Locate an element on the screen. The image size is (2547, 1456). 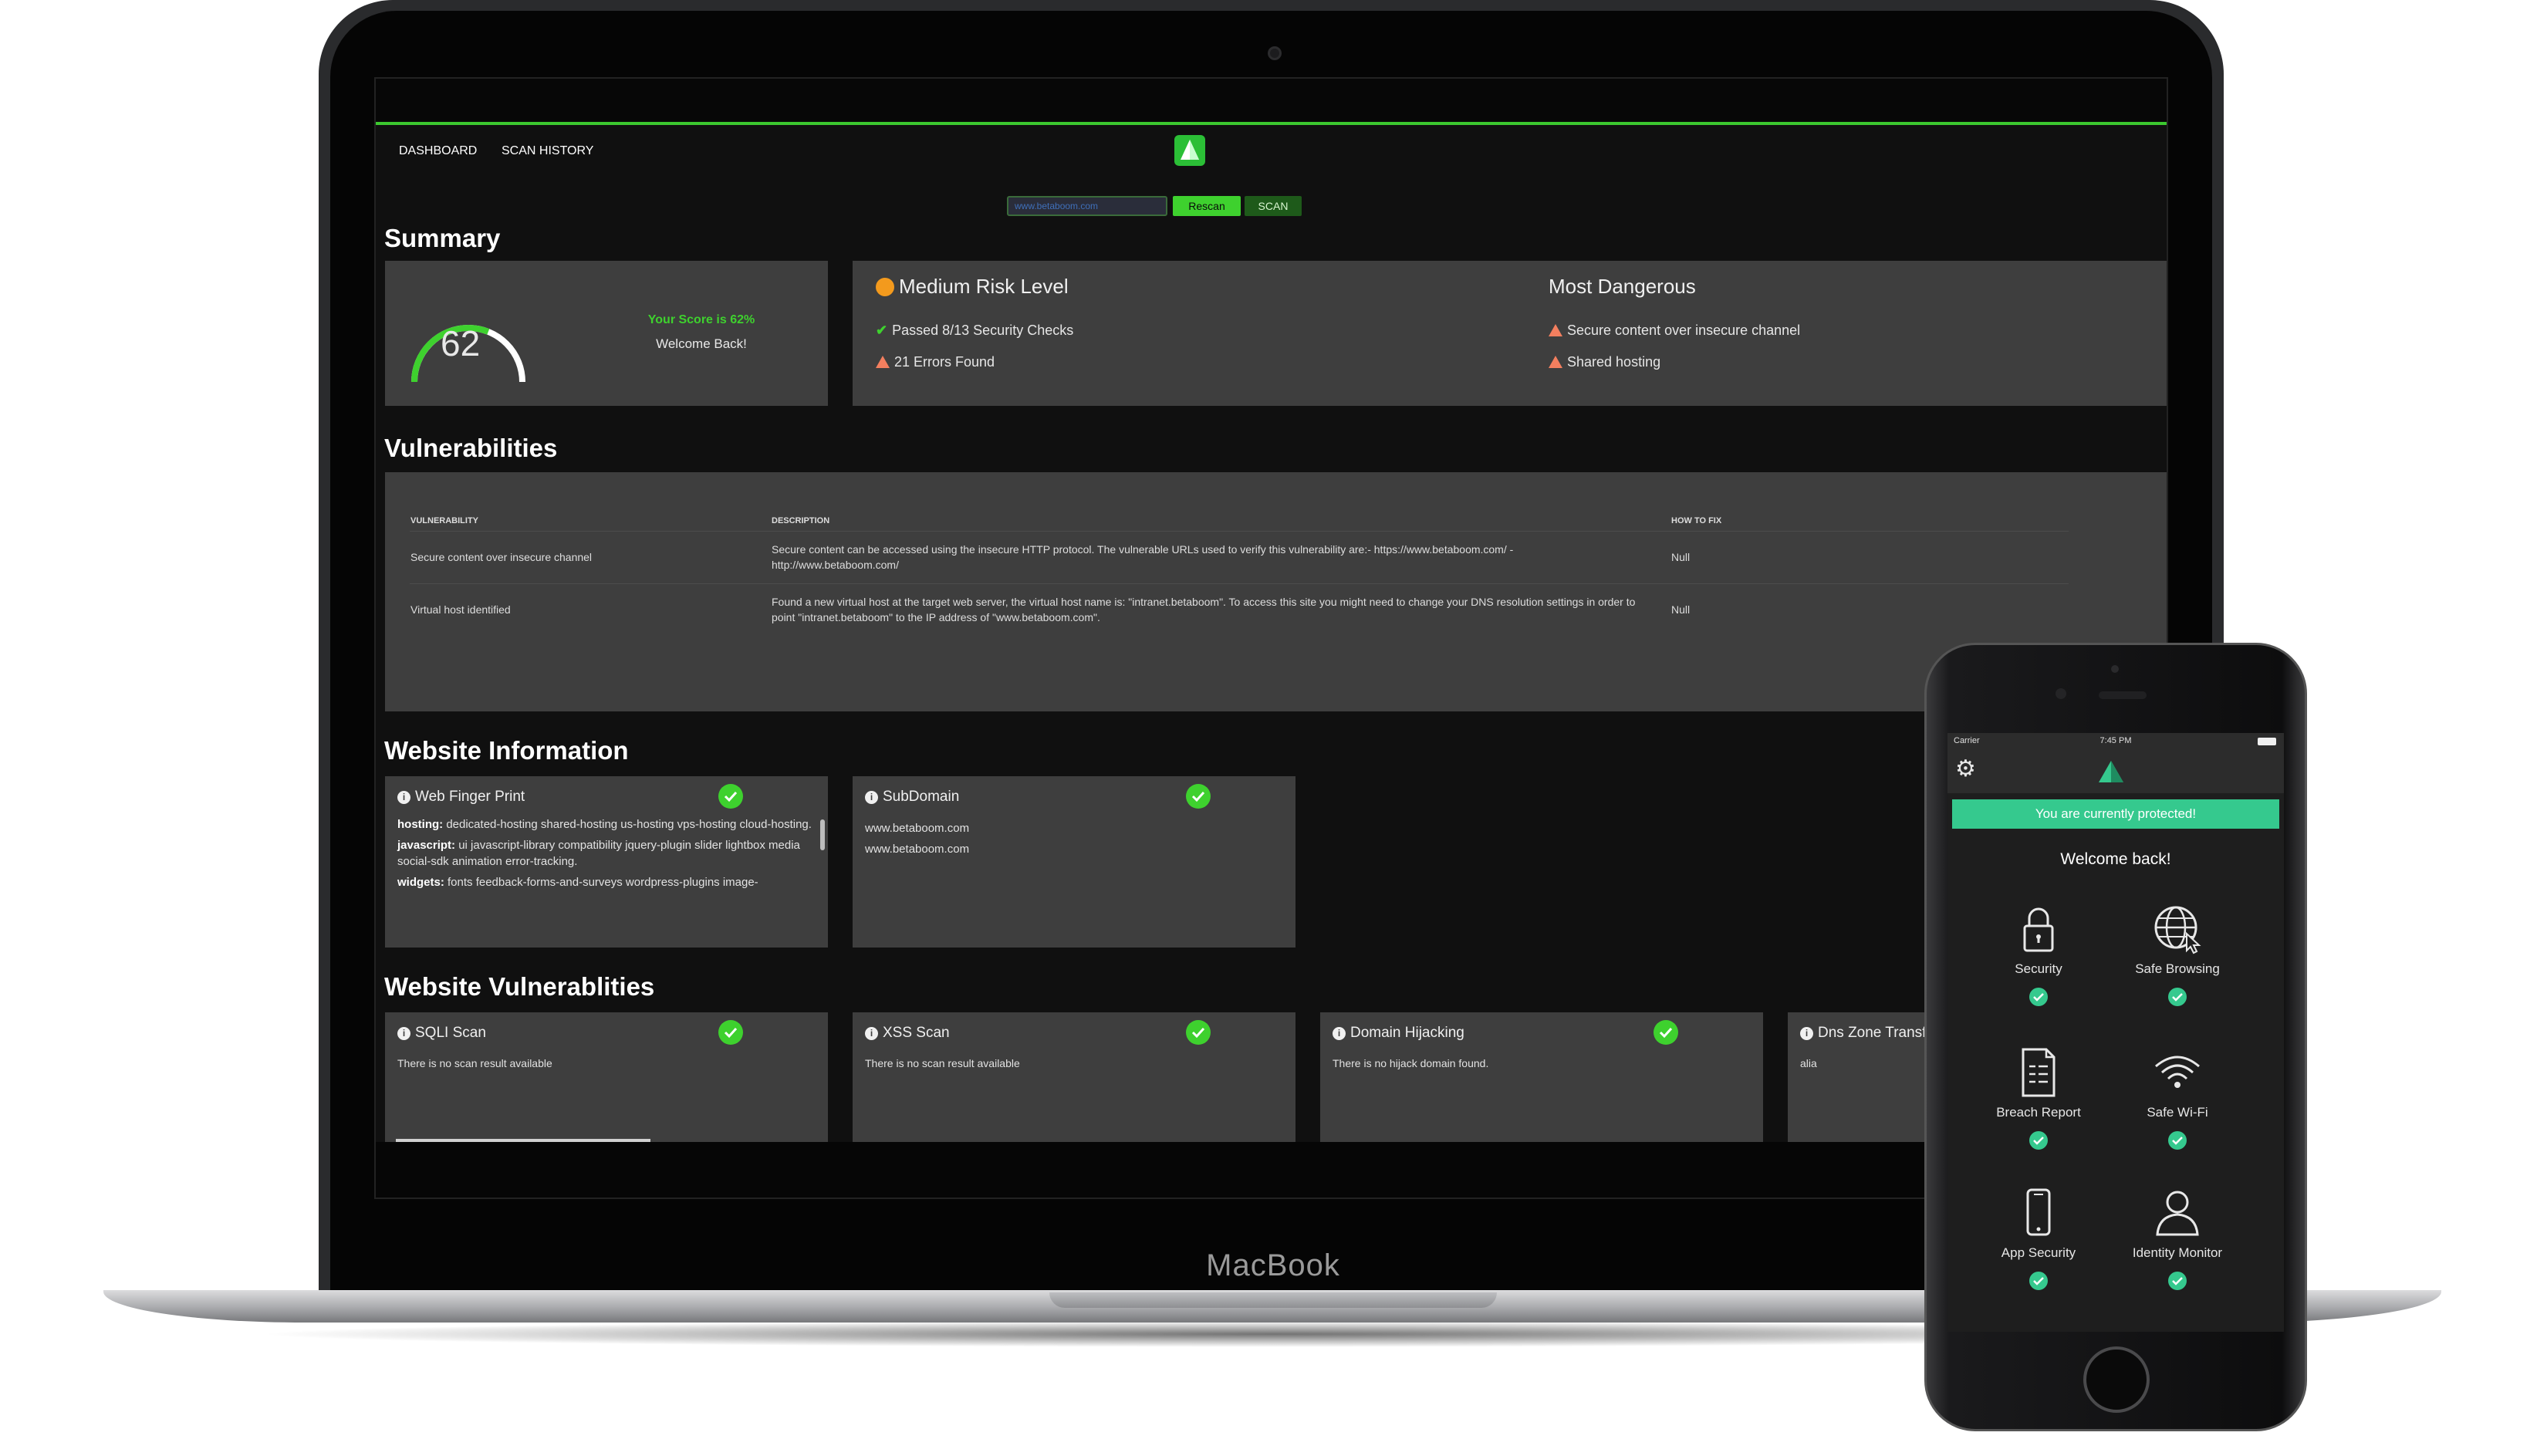
vulnerability-name: Secure content over insecure channel is located at coordinates (590, 556).